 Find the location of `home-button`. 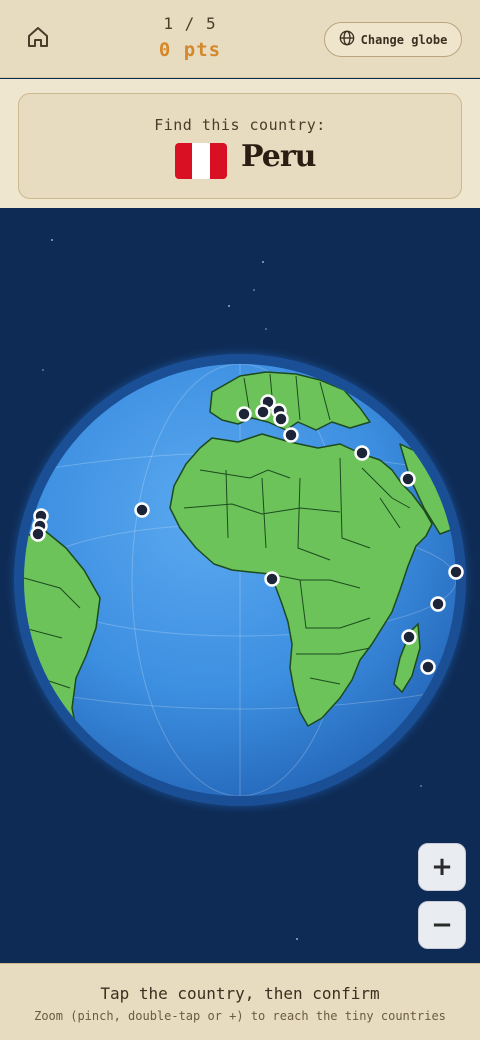

home-button is located at coordinates (38, 39).